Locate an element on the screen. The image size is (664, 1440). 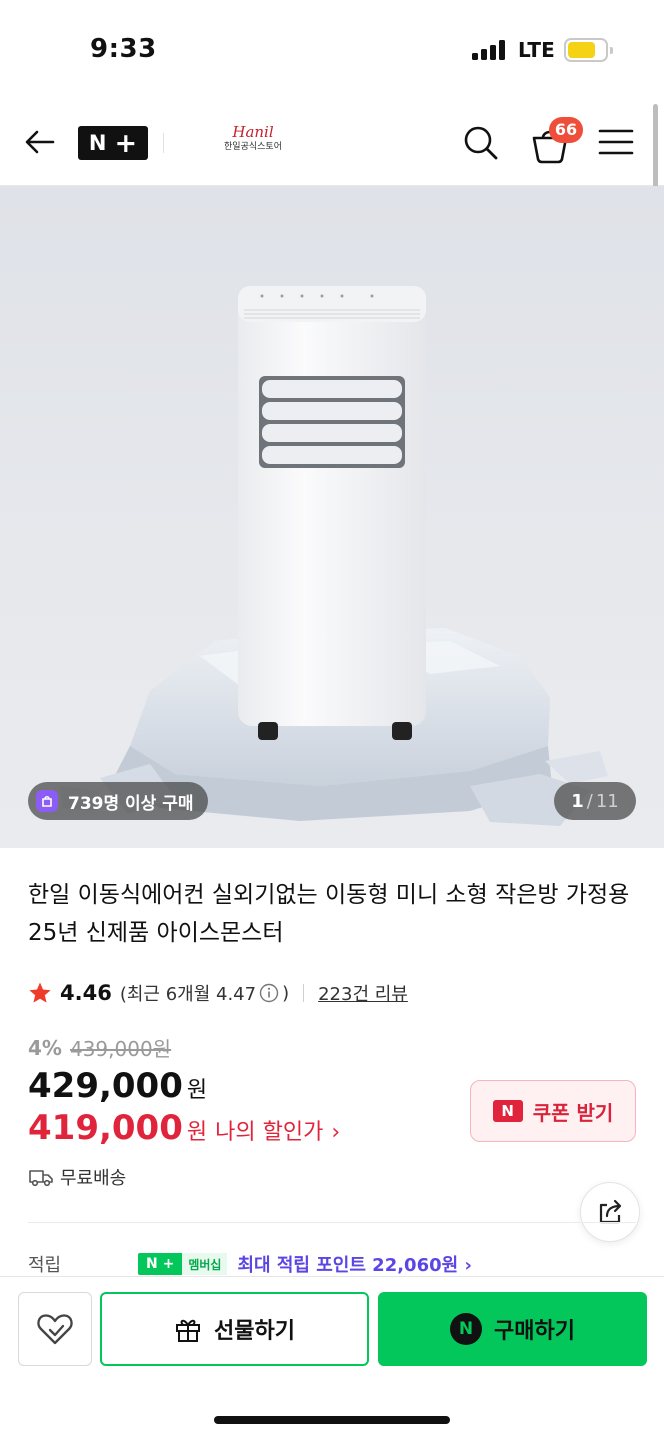
sale-price-amount: 429,000 is located at coordinates (105, 1086).